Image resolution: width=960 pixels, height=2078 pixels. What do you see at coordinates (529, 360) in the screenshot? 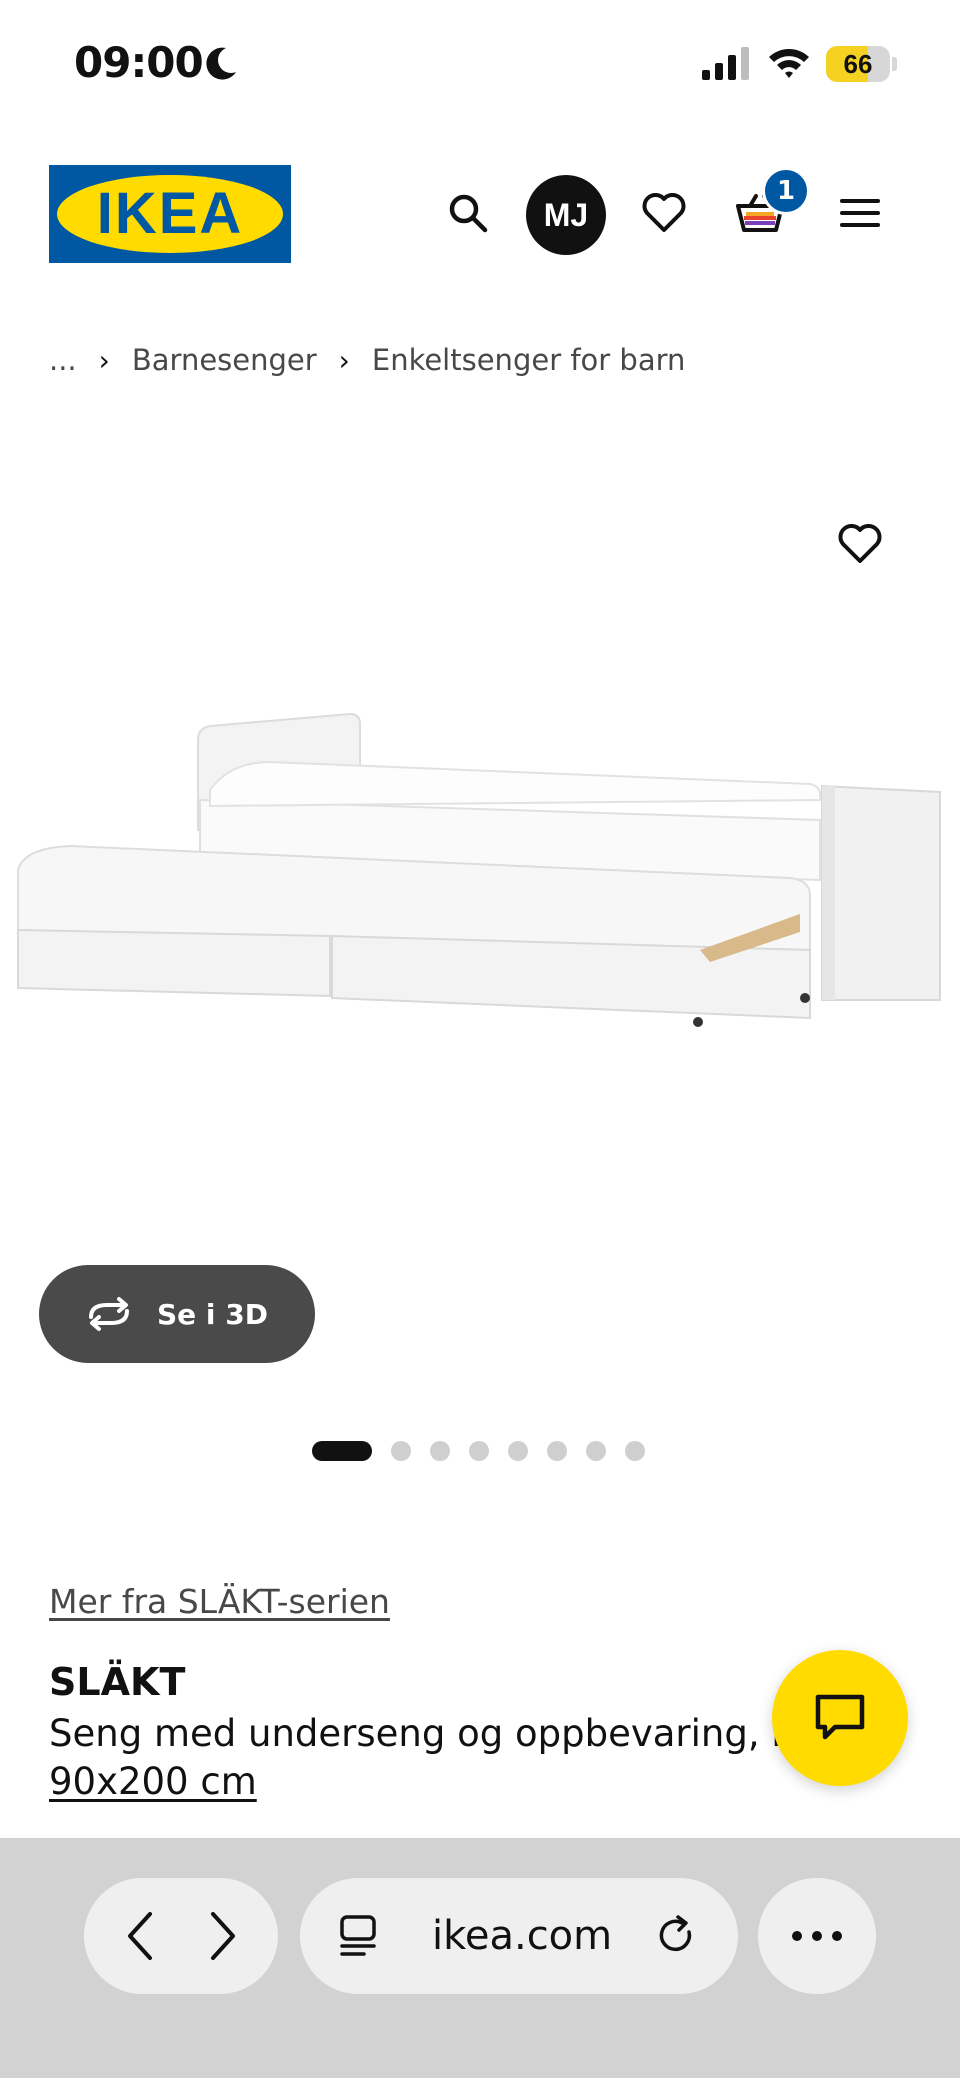
I see `breadcrumb-item-enkeltsenger: Enkeltsenger for barn` at bounding box center [529, 360].